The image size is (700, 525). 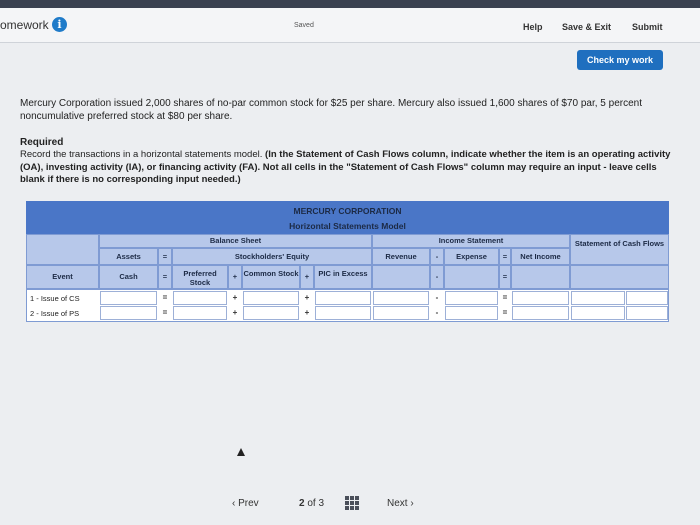 I want to click on expense-header: Expense, so click(x=471, y=256).